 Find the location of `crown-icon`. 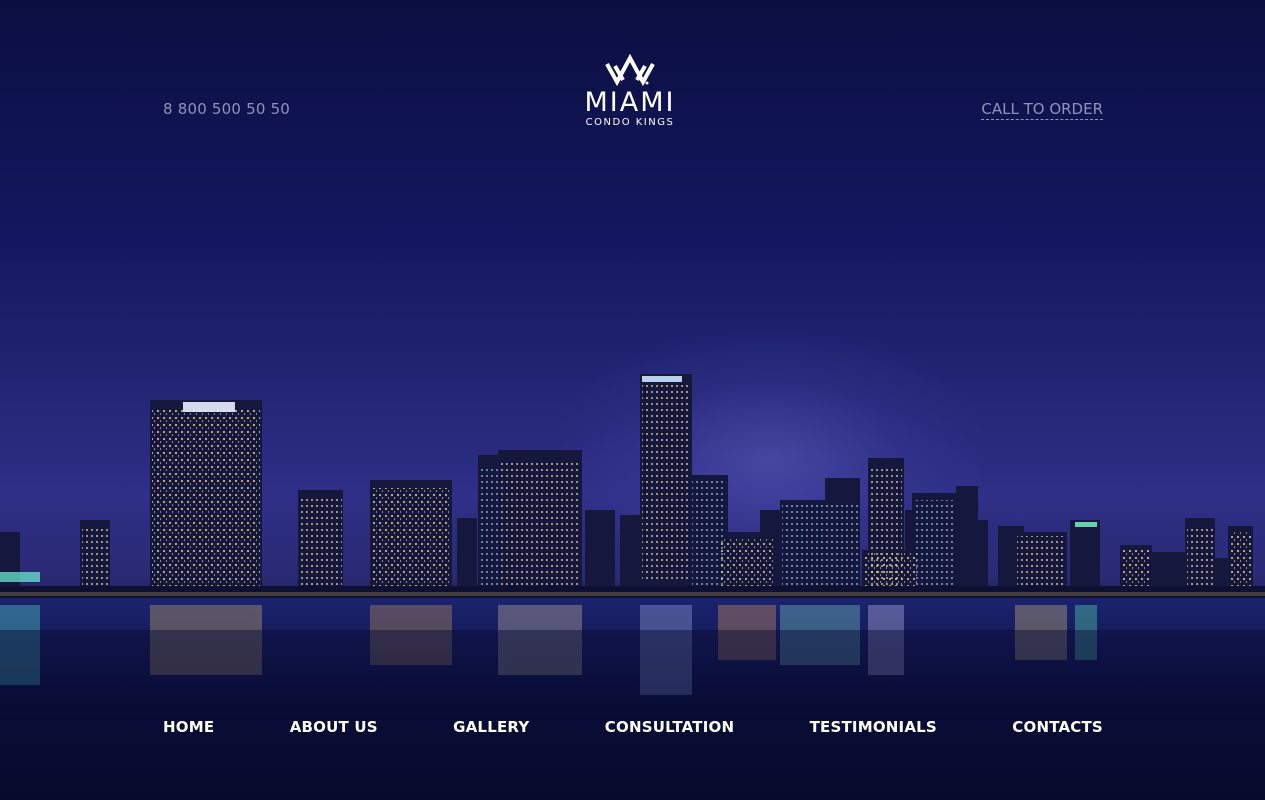

crown-icon is located at coordinates (630, 70).